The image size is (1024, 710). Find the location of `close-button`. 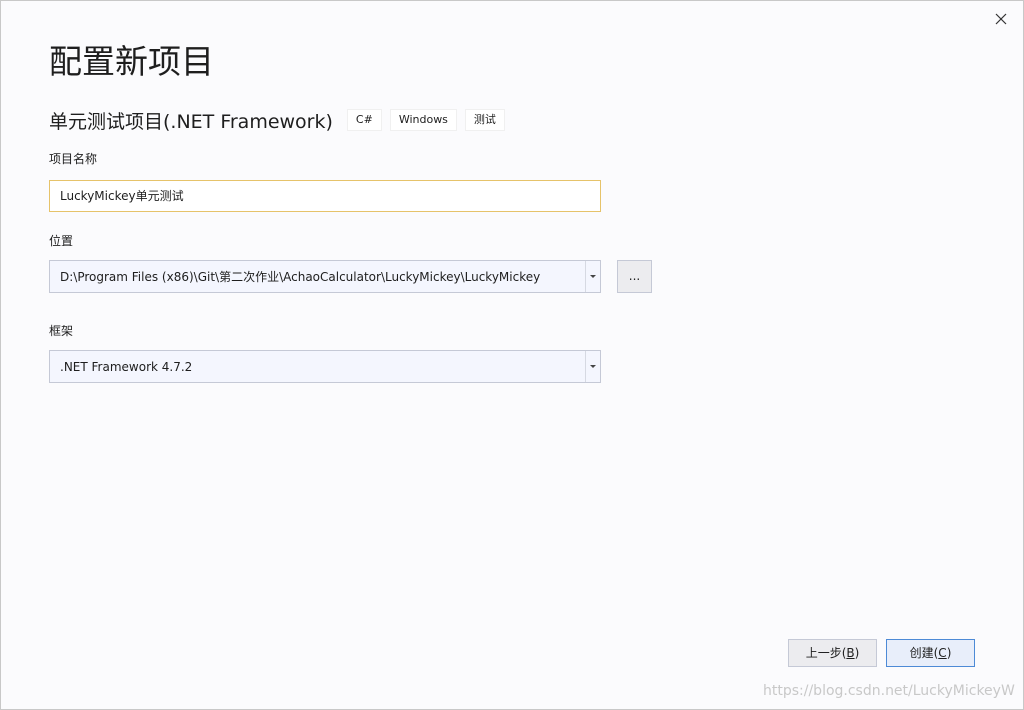

close-button is located at coordinates (1001, 19).